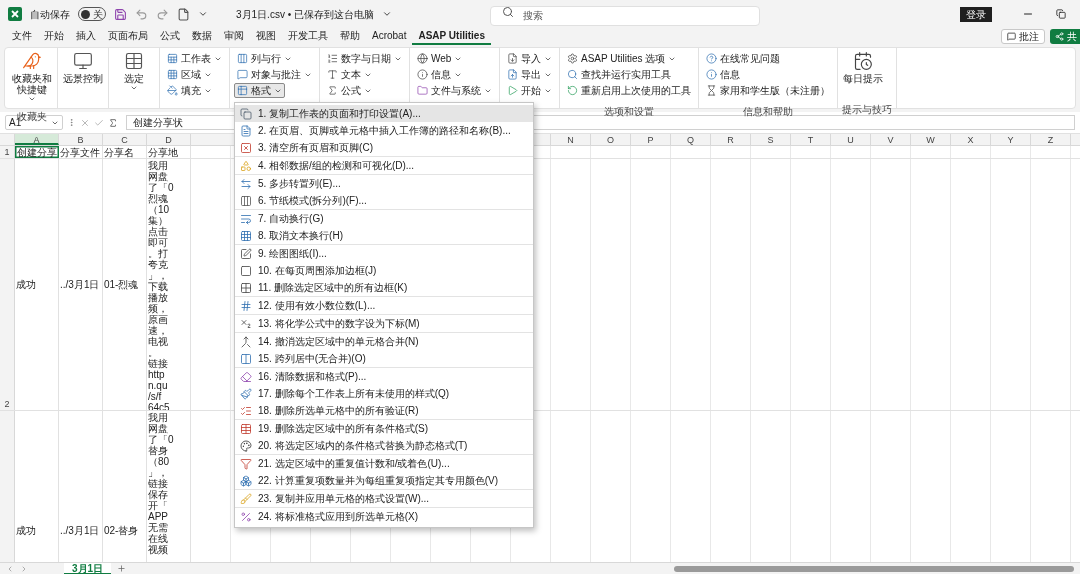 The width and height of the screenshot is (1080, 574). What do you see at coordinates (811, 139) in the screenshot?
I see `column-header: T` at bounding box center [811, 139].